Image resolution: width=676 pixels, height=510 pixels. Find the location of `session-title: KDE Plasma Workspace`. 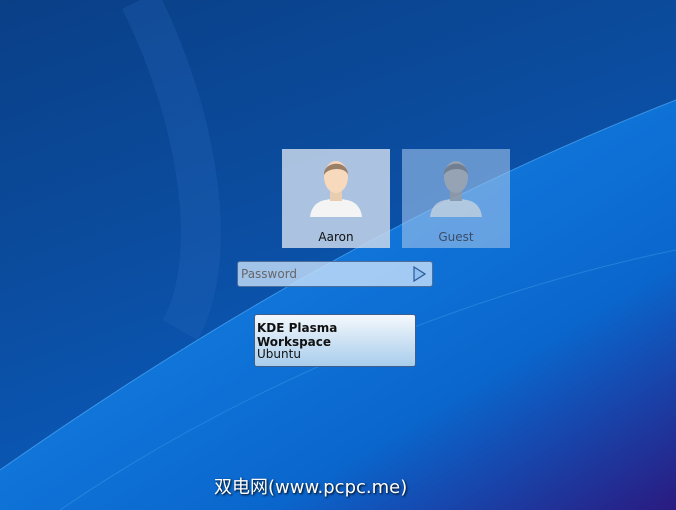

session-title: KDE Plasma Workspace is located at coordinates (297, 335).